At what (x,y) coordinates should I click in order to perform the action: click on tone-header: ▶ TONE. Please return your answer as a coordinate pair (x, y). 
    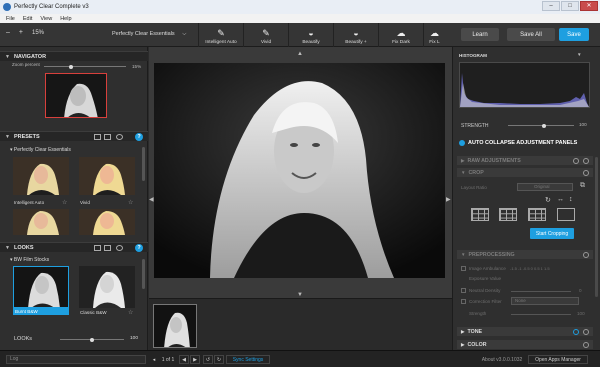
    Looking at the image, I should click on (525, 331).